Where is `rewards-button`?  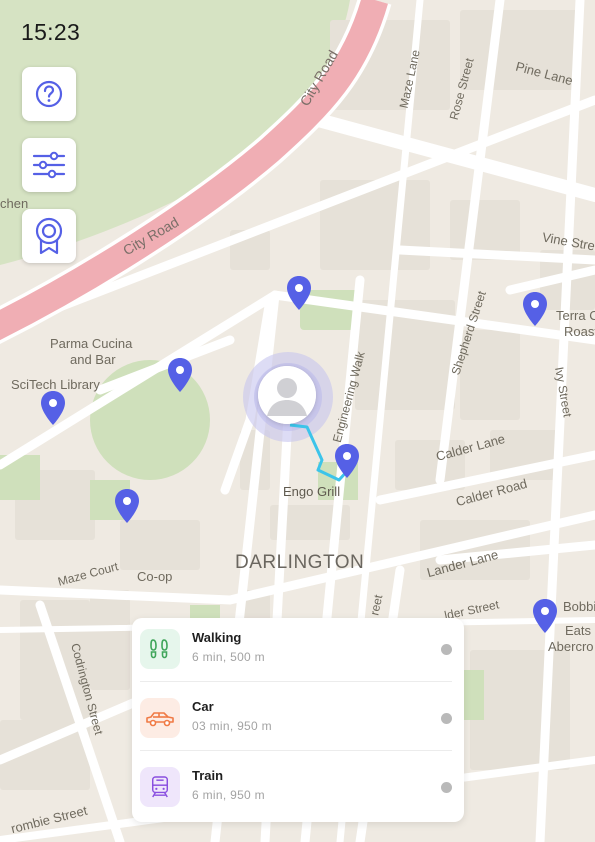
rewards-button is located at coordinates (49, 236).